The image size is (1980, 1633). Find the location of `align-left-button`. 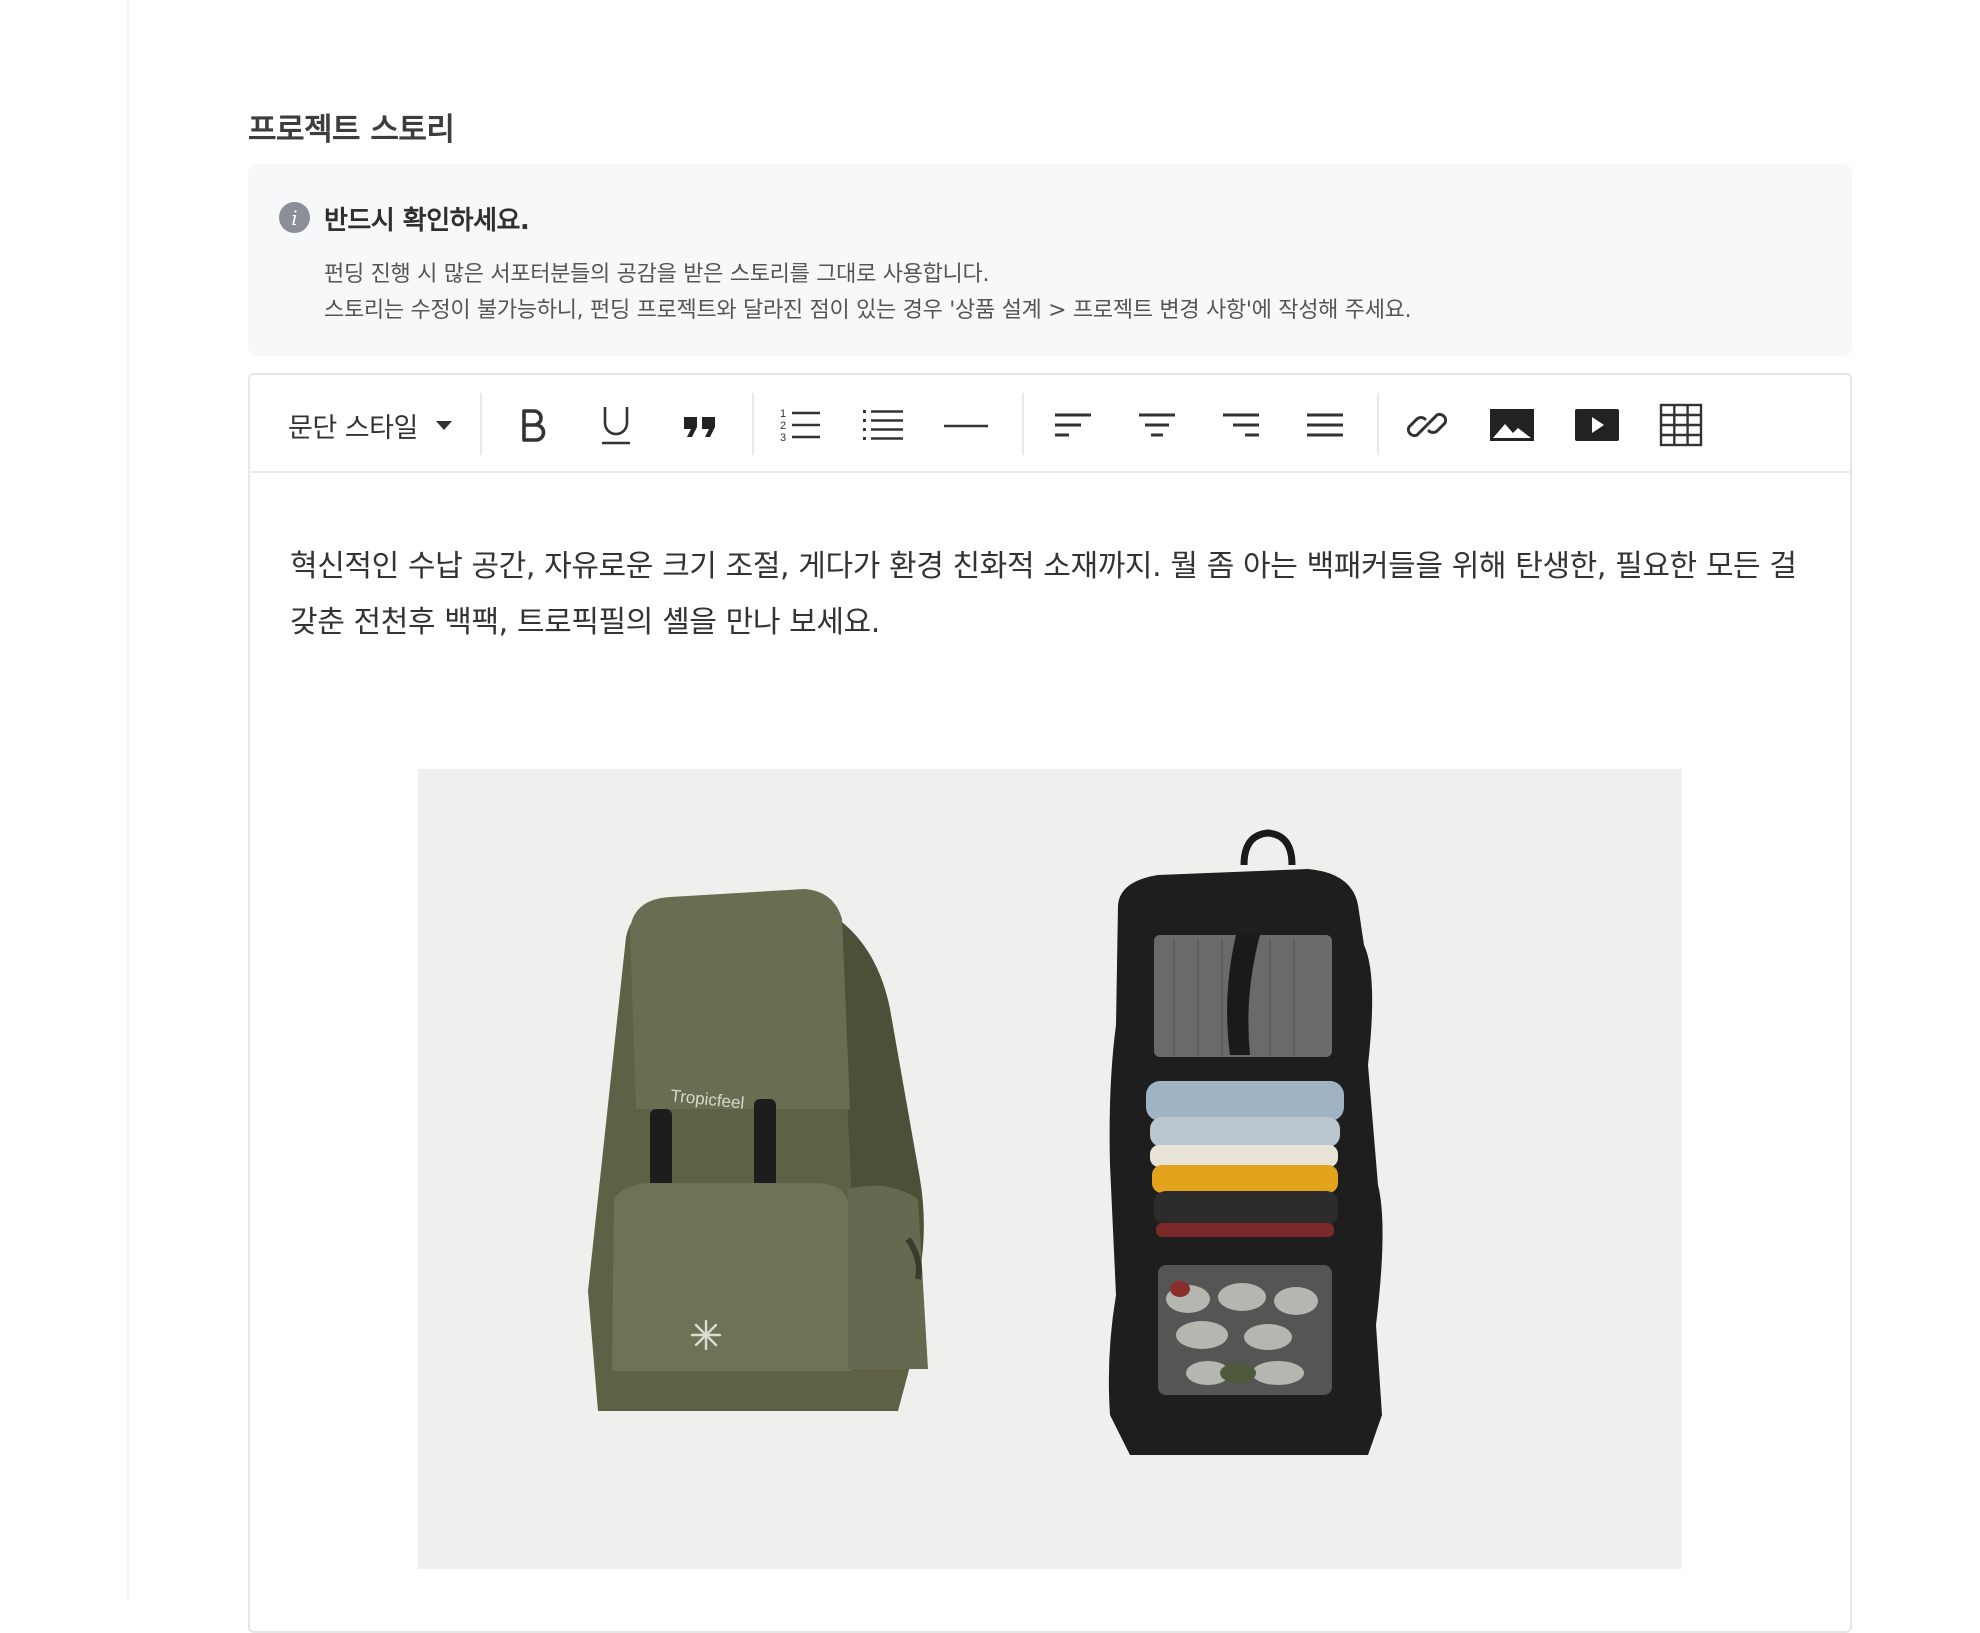

align-left-button is located at coordinates (1073, 425).